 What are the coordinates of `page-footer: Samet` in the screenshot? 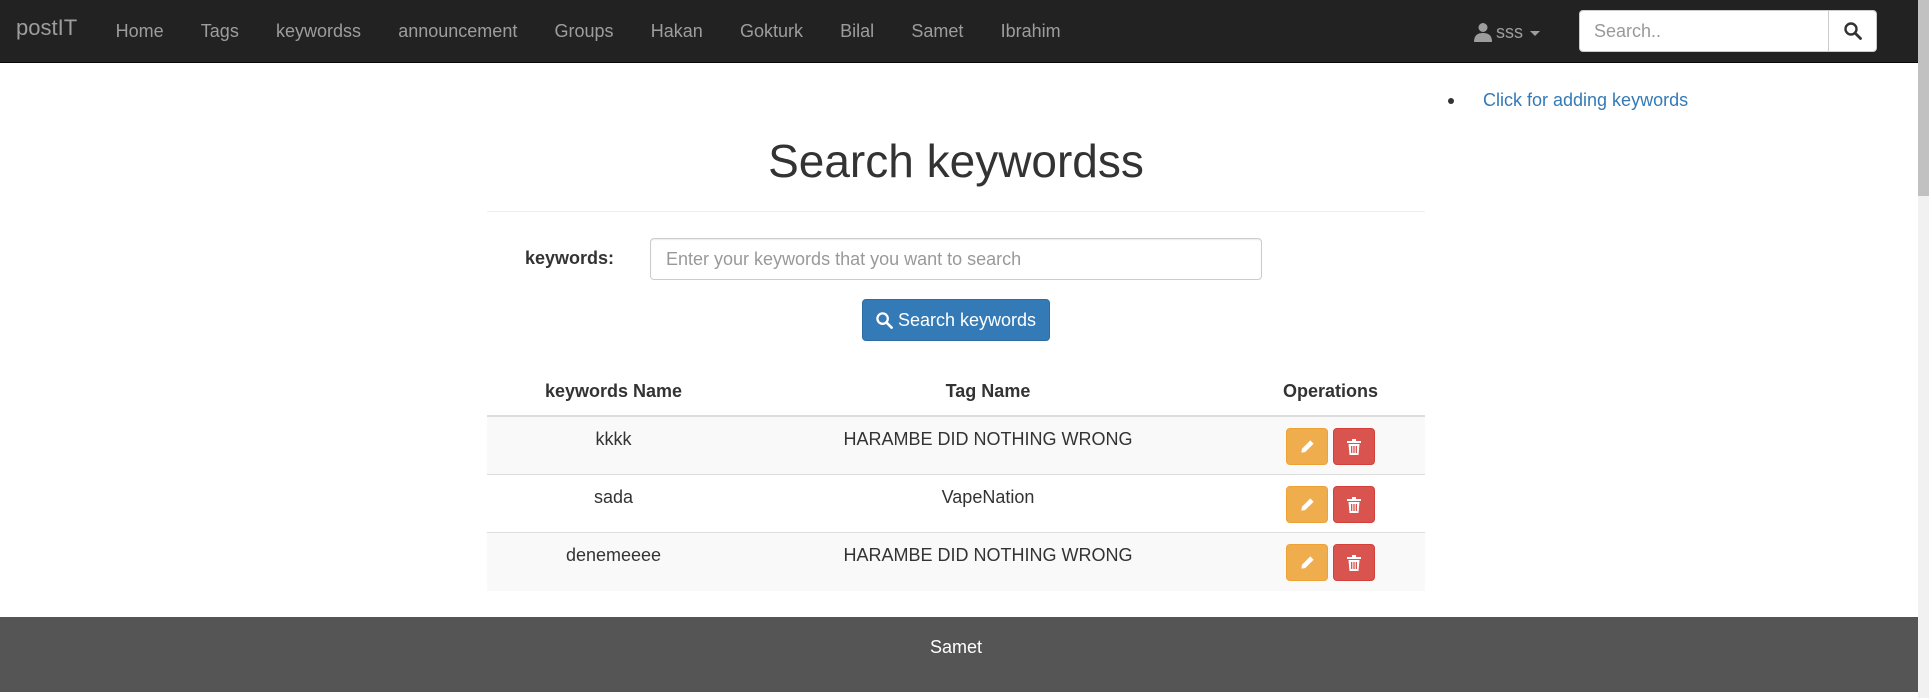 It's located at (959, 654).